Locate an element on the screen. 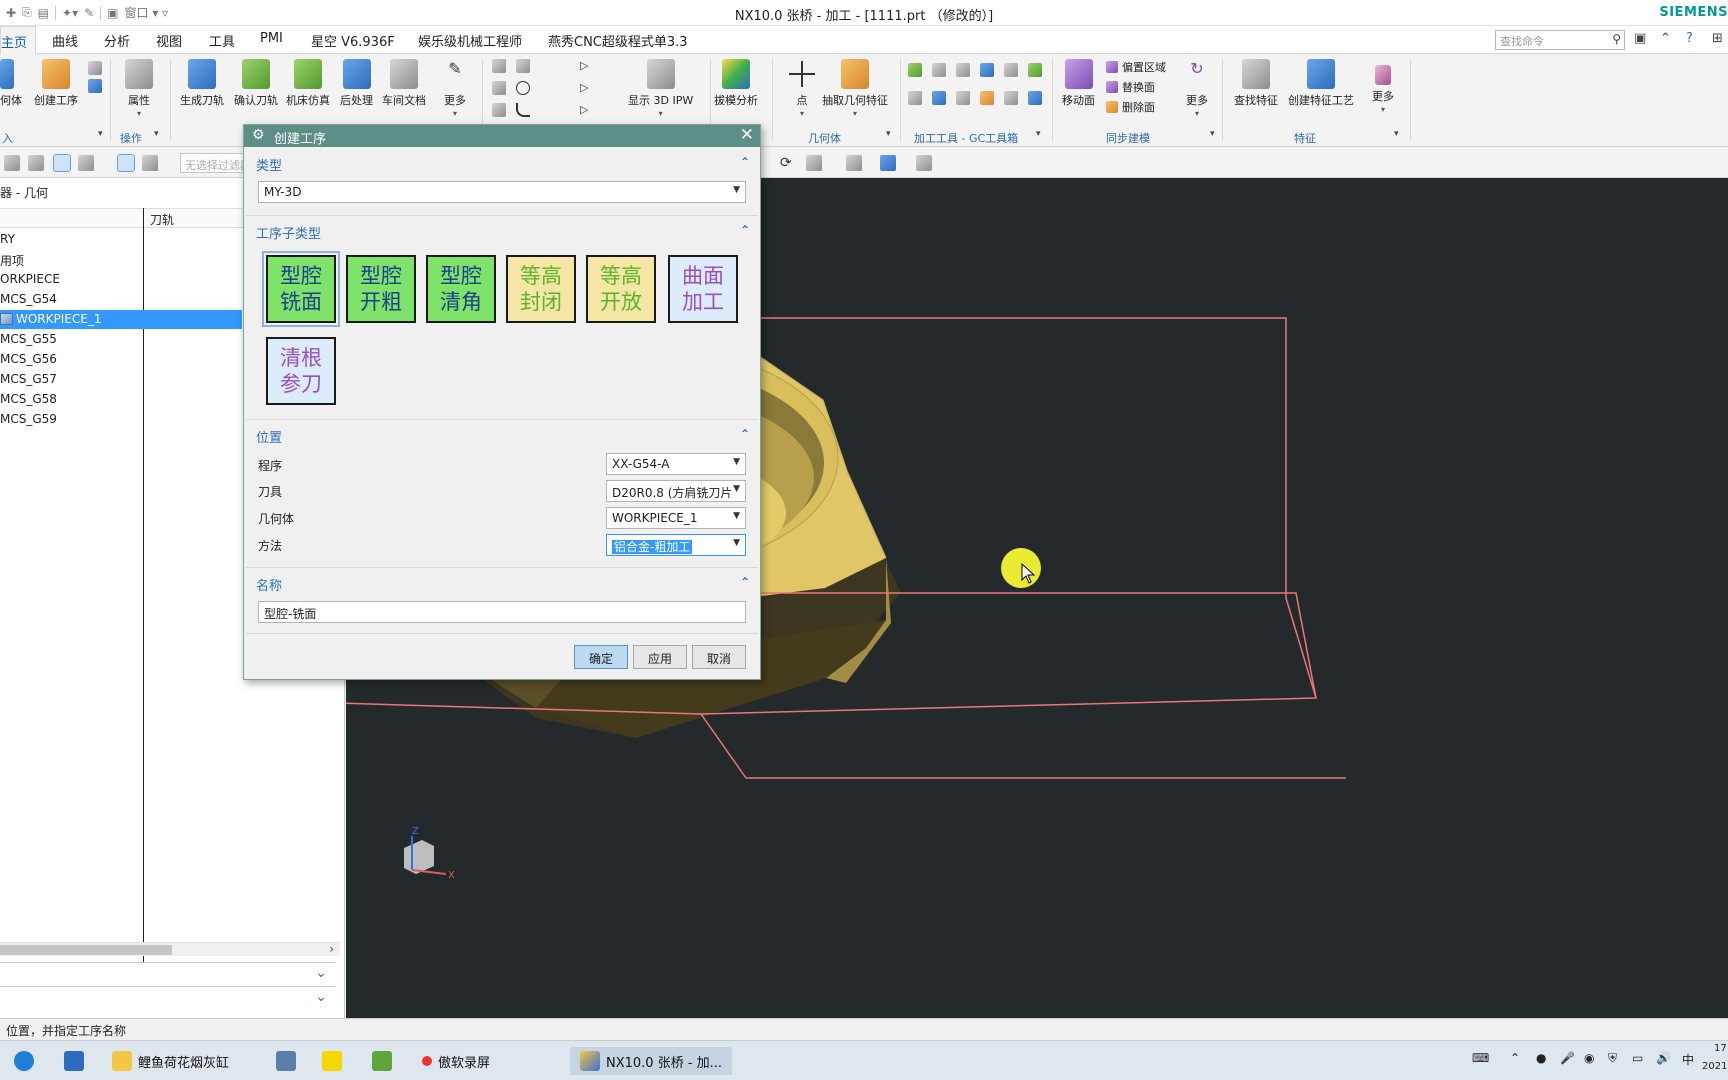  menu-icon is located at coordinates (126, 163).